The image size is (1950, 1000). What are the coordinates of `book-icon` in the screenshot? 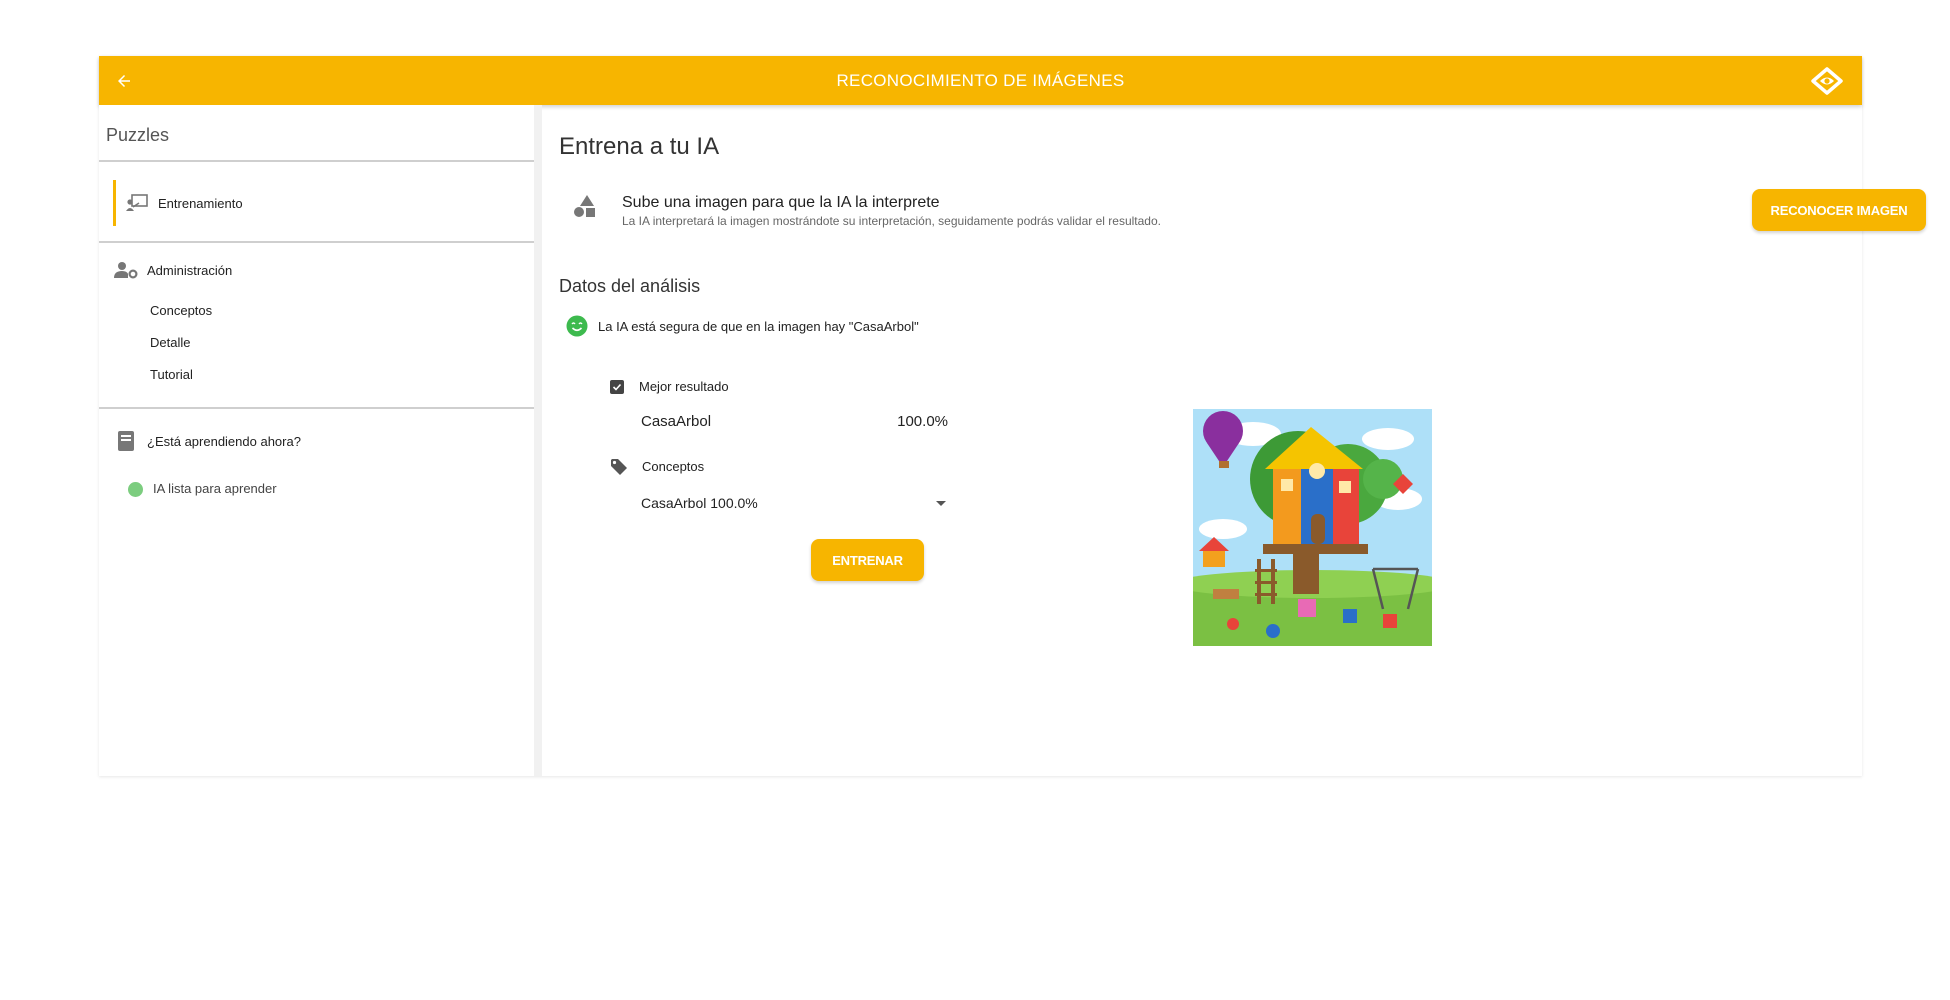 It's located at (126, 441).